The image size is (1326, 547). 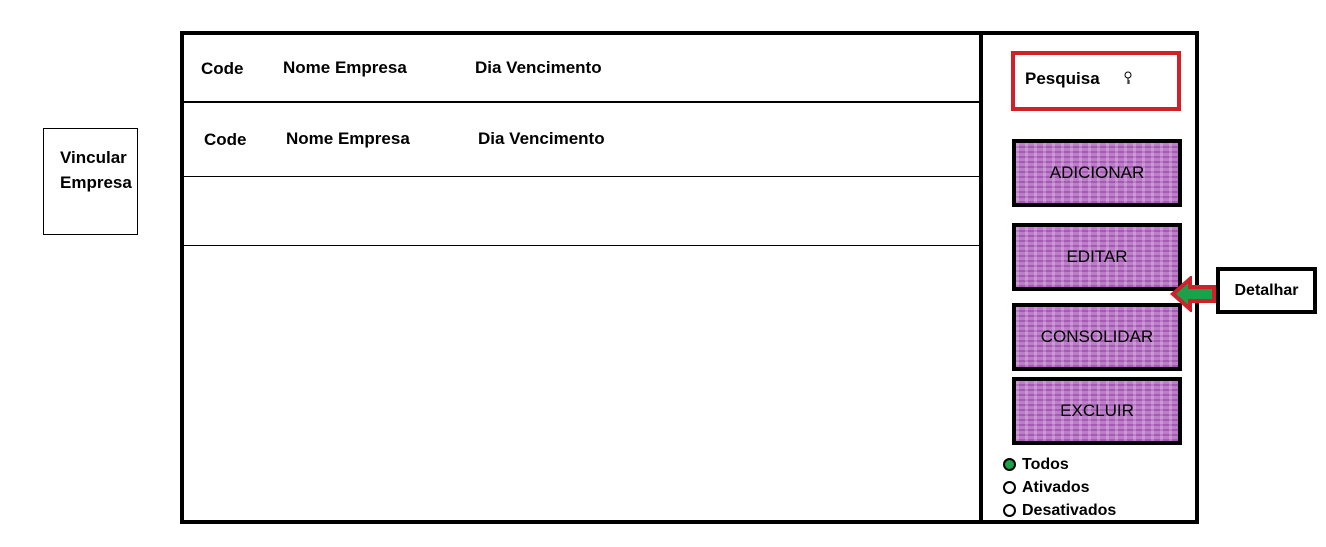 What do you see at coordinates (1097, 173) in the screenshot?
I see `adicionar-button: ADICIONAR` at bounding box center [1097, 173].